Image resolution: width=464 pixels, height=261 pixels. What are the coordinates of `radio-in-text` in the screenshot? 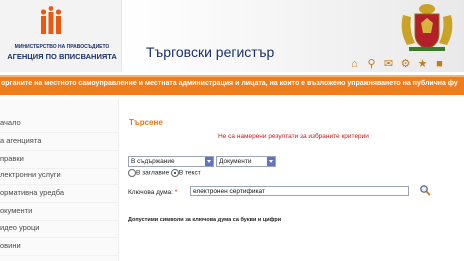 It's located at (174, 173).